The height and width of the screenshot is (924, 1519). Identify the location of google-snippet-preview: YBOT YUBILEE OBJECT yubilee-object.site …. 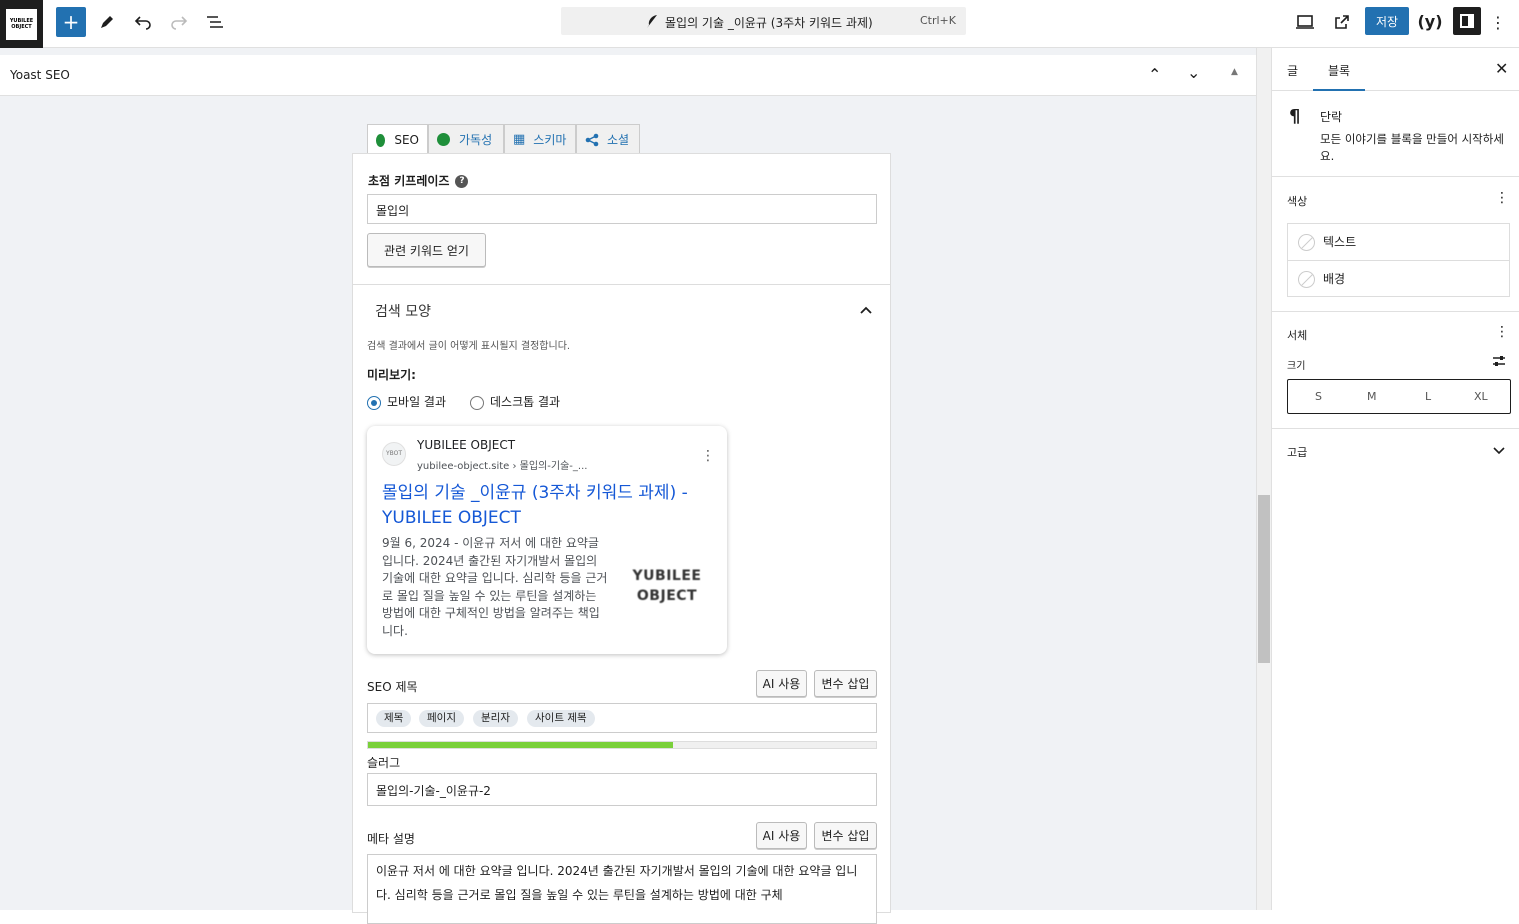
(547, 540).